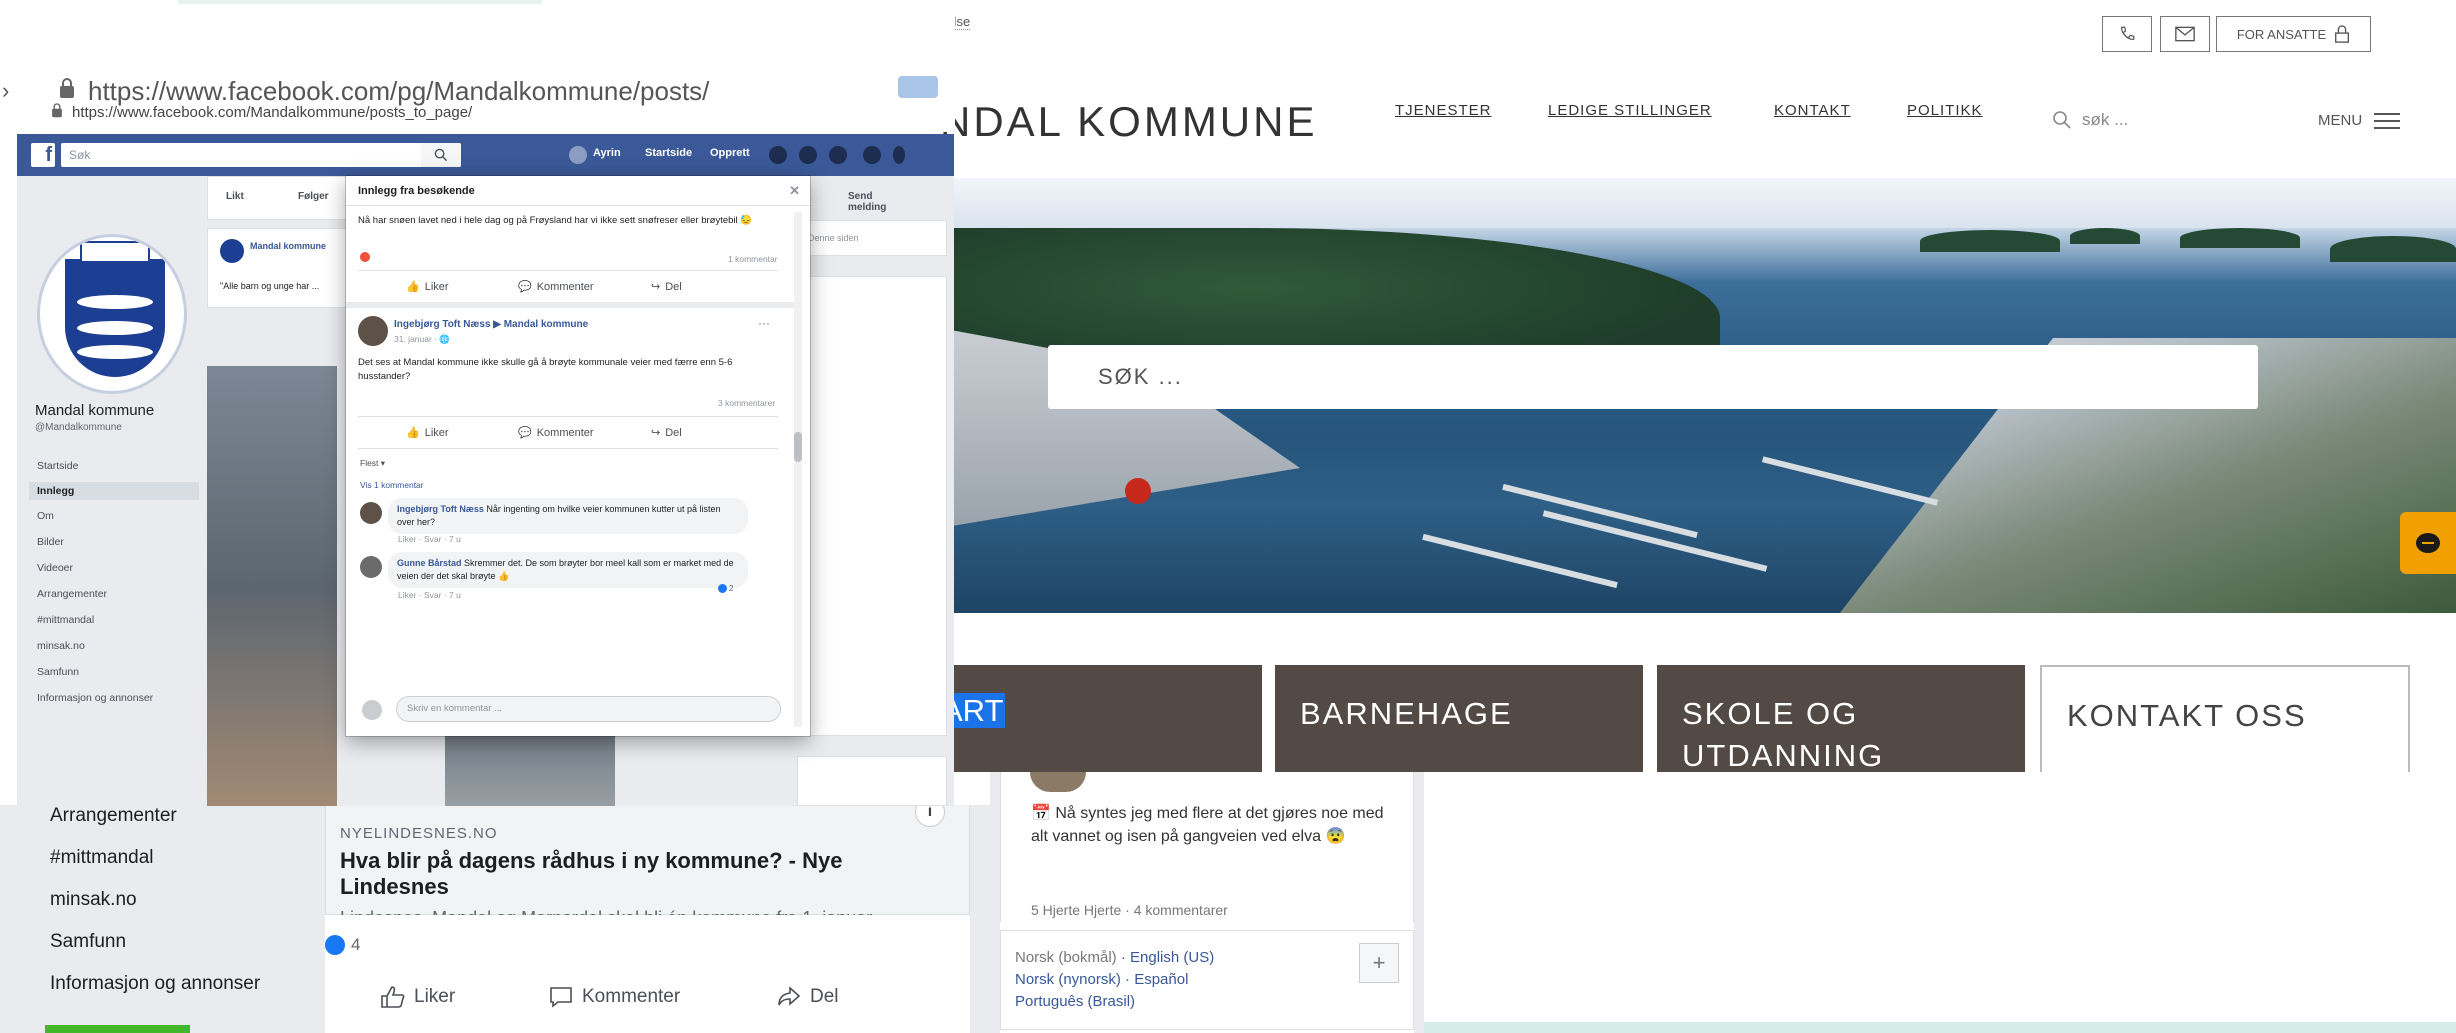 This screenshot has height=1033, width=2456. I want to click on like-button: Liker, so click(417, 997).